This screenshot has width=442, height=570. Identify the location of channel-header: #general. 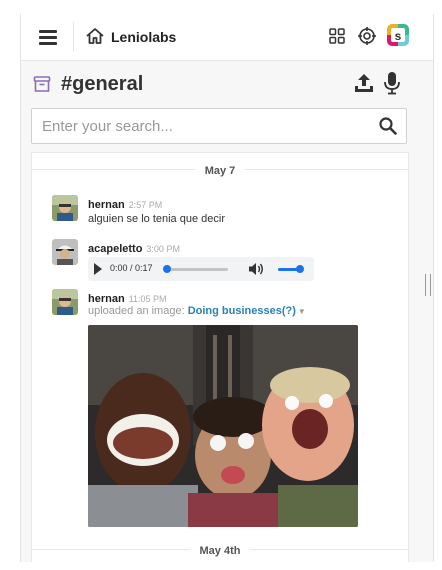
(227, 84).